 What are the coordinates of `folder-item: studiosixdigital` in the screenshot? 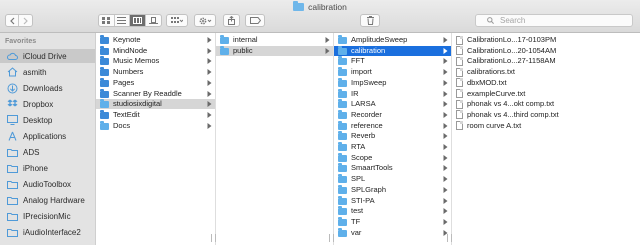 It's located at (155, 104).